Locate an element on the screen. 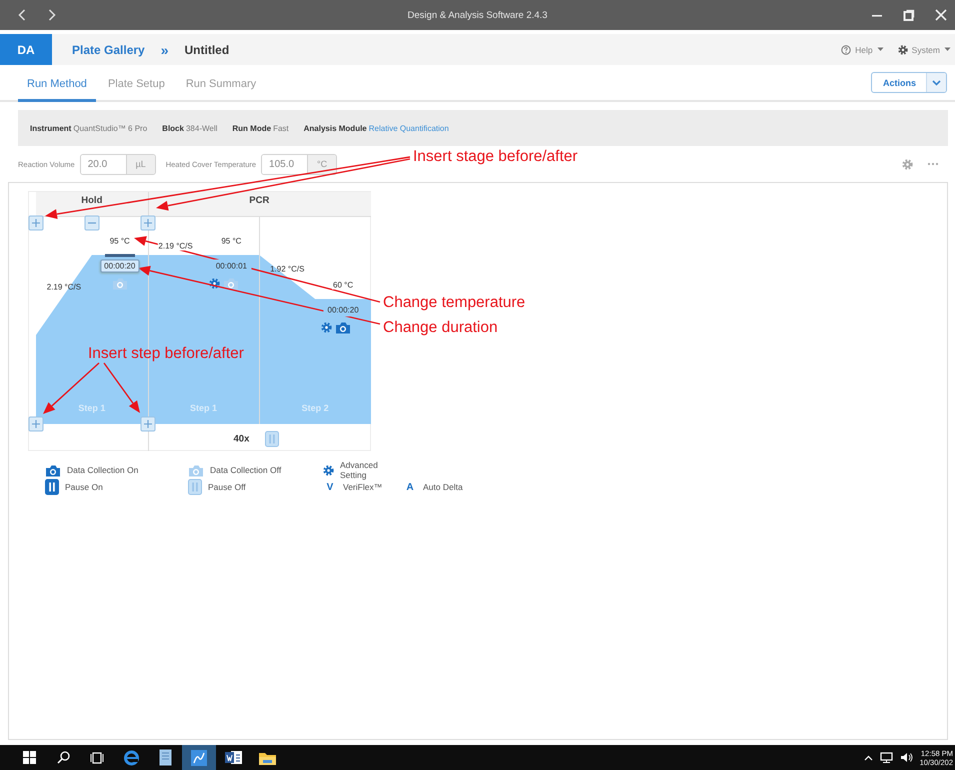  duration-value: 00:00:01 is located at coordinates (231, 266).